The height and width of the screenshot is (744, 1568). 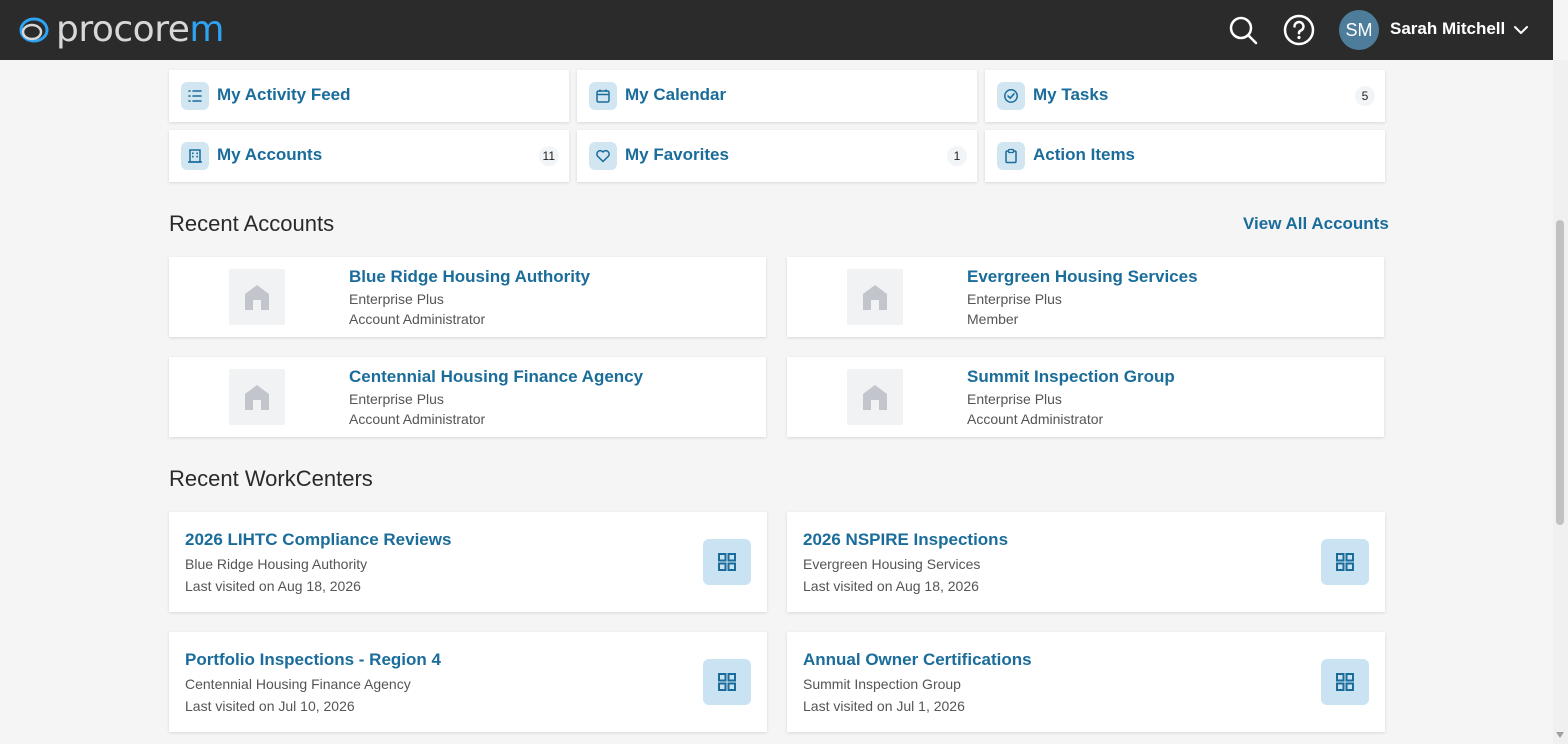 I want to click on quick-link-label: My Activity Feed, so click(x=284, y=94).